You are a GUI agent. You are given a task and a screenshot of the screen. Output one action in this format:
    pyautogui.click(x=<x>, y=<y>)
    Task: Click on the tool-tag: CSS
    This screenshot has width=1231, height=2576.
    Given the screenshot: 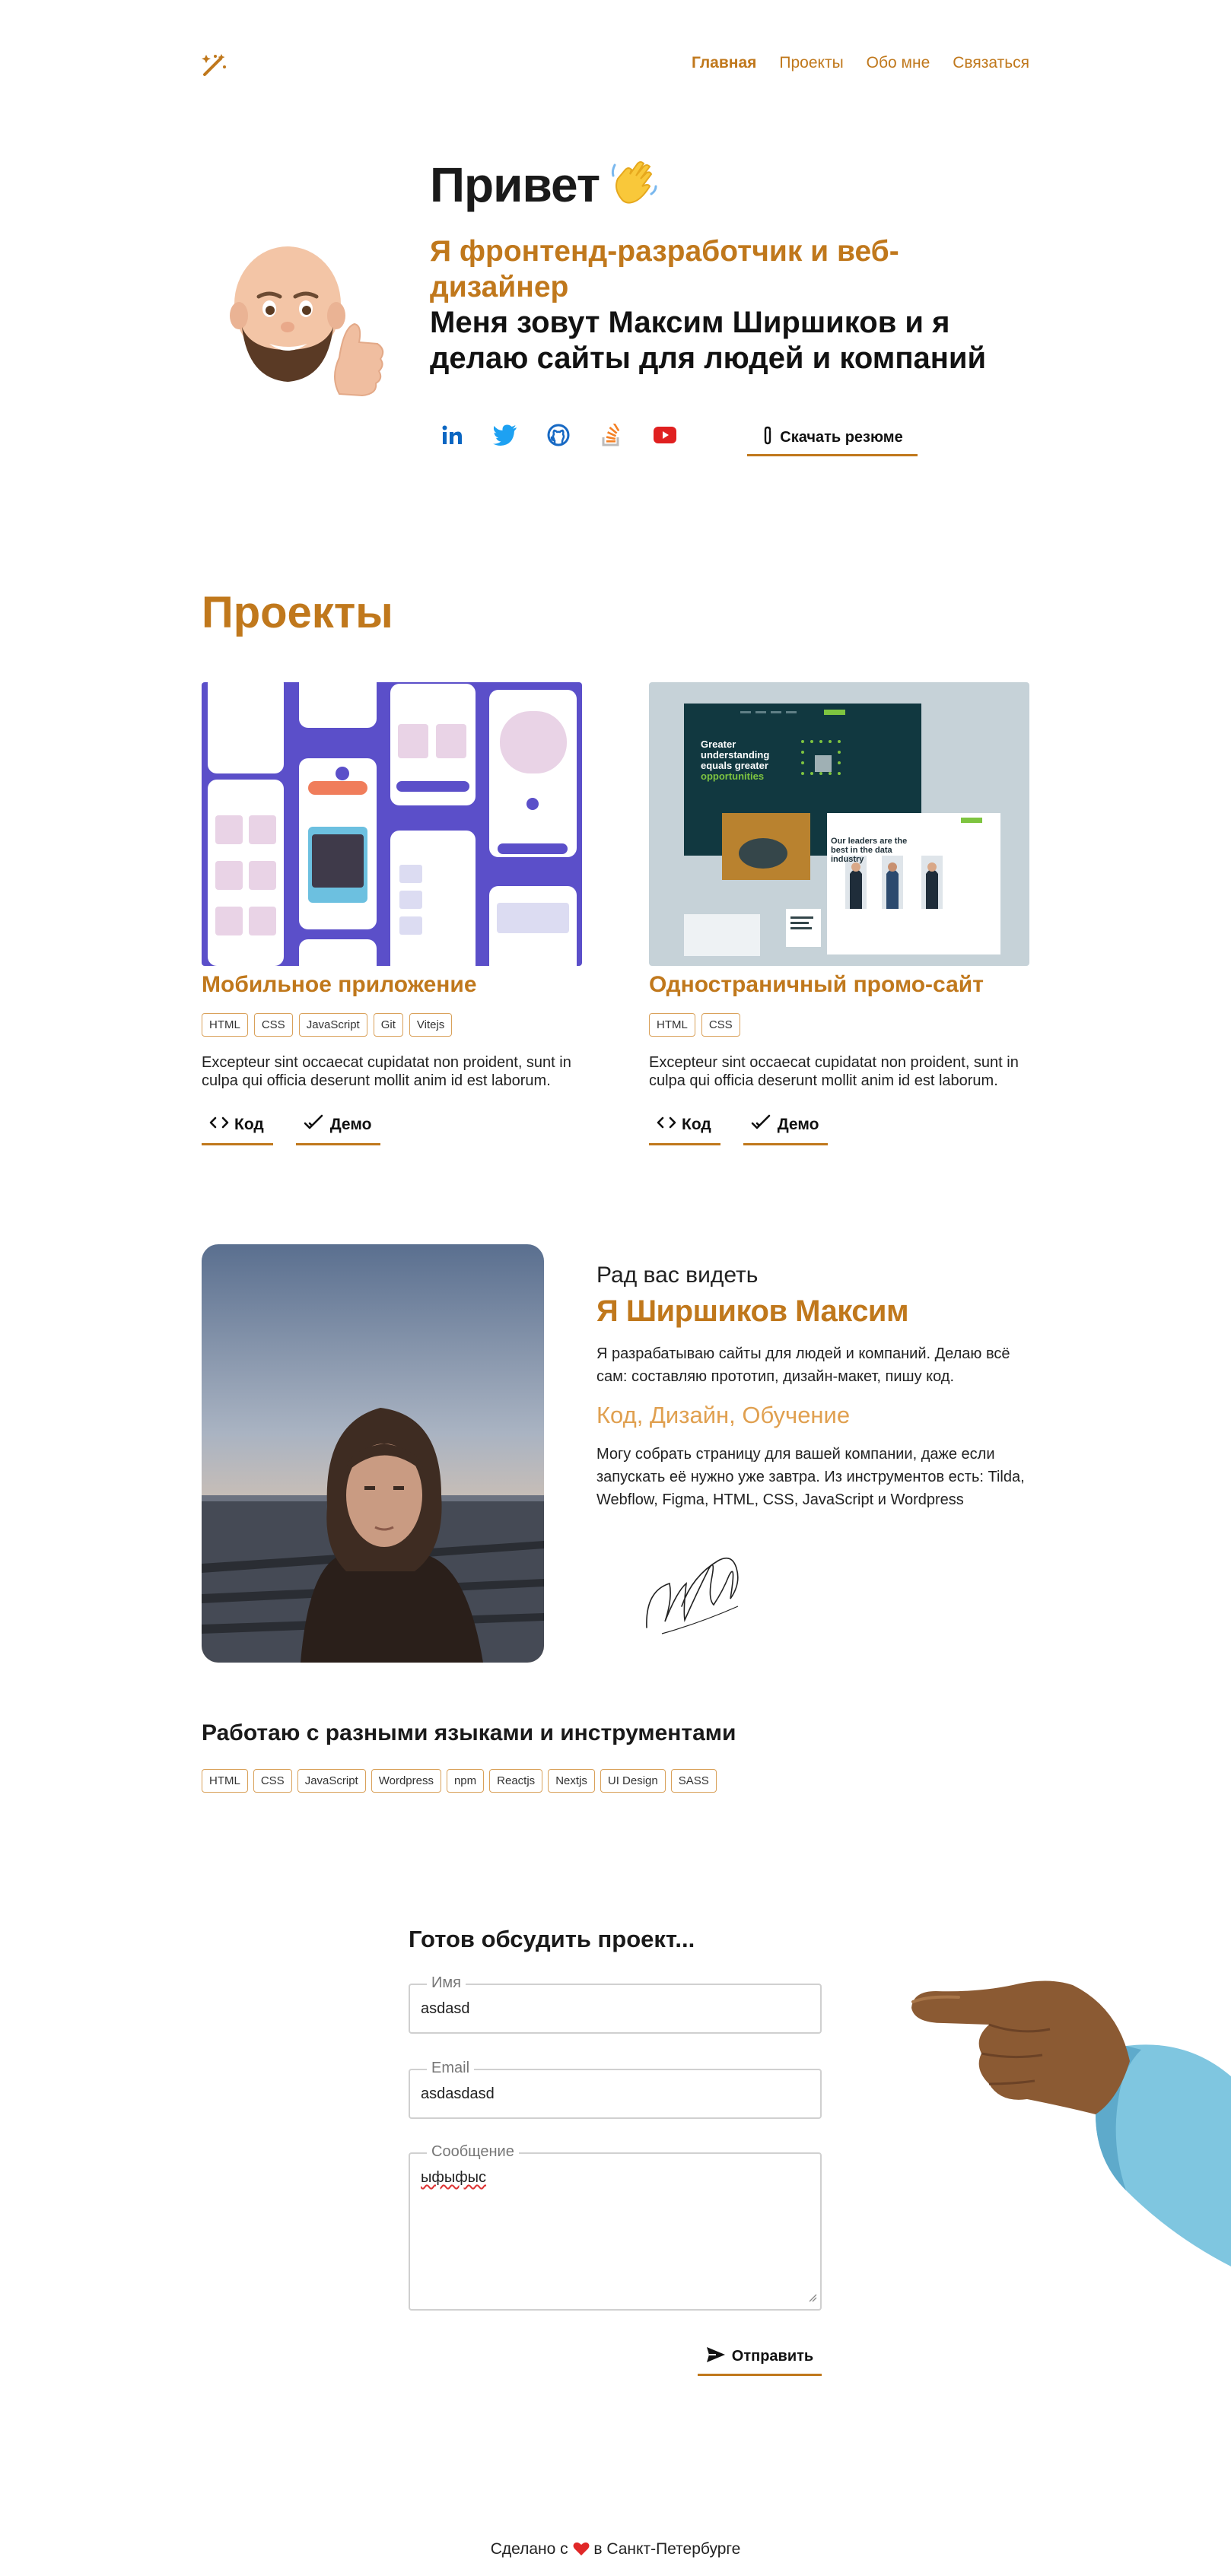 What is the action you would take?
    pyautogui.click(x=272, y=1781)
    